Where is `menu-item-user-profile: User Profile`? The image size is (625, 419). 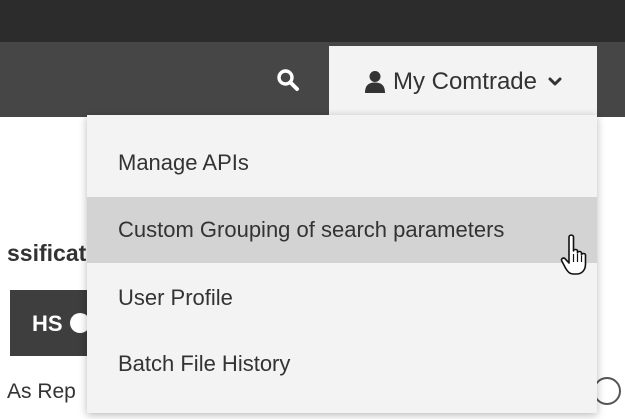 menu-item-user-profile: User Profile is located at coordinates (342, 298).